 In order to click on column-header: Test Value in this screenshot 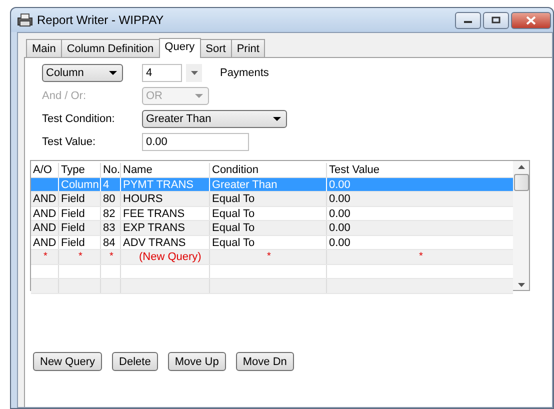, I will do `click(420, 169)`.